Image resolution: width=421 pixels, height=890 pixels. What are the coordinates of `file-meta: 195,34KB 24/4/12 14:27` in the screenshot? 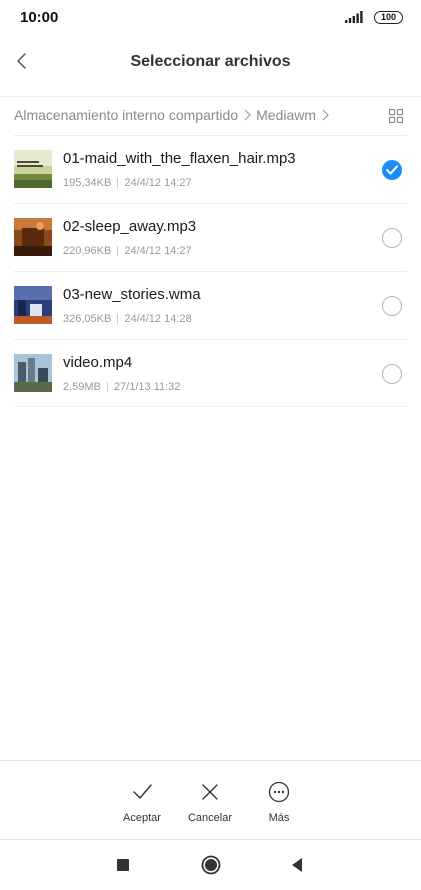 It's located at (127, 183).